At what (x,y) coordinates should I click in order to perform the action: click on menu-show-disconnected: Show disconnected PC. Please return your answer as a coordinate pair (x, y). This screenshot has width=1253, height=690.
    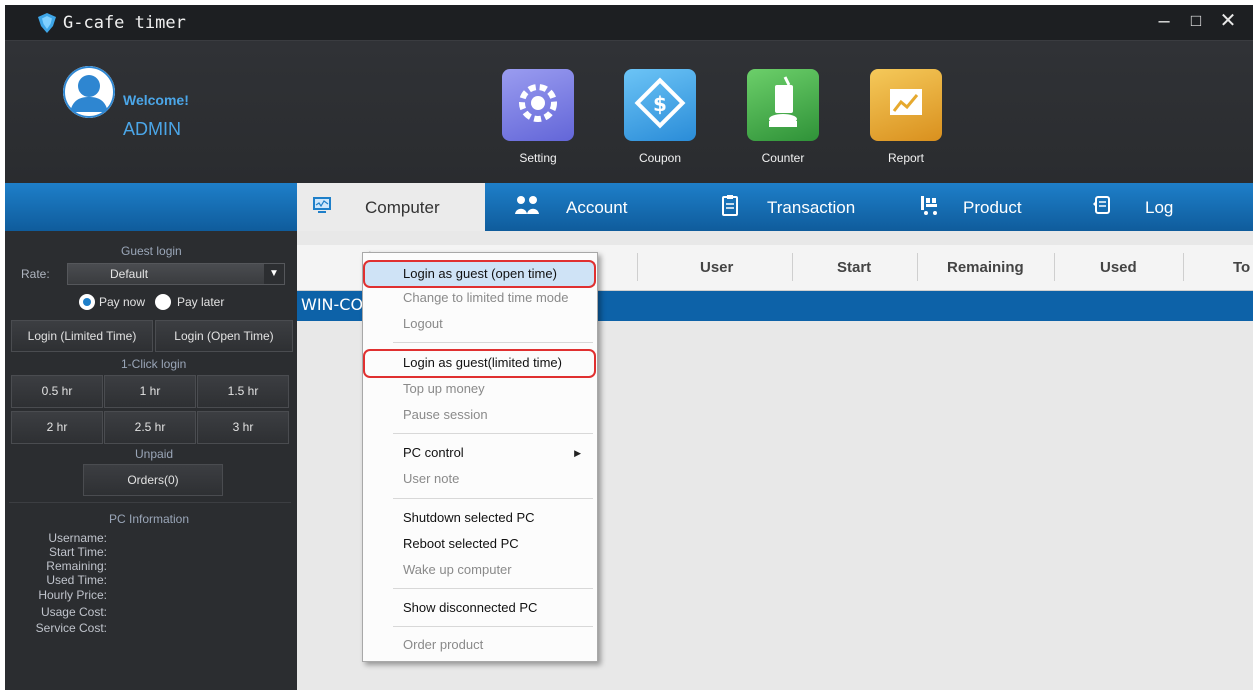
    Looking at the image, I should click on (480, 608).